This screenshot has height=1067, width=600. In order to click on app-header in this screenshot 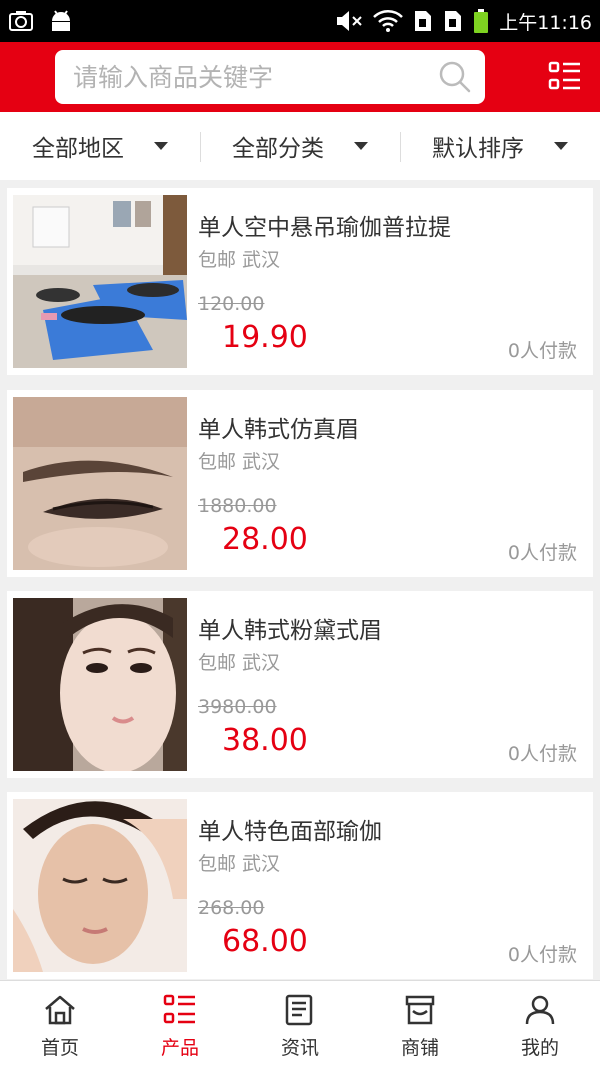, I will do `click(300, 77)`.